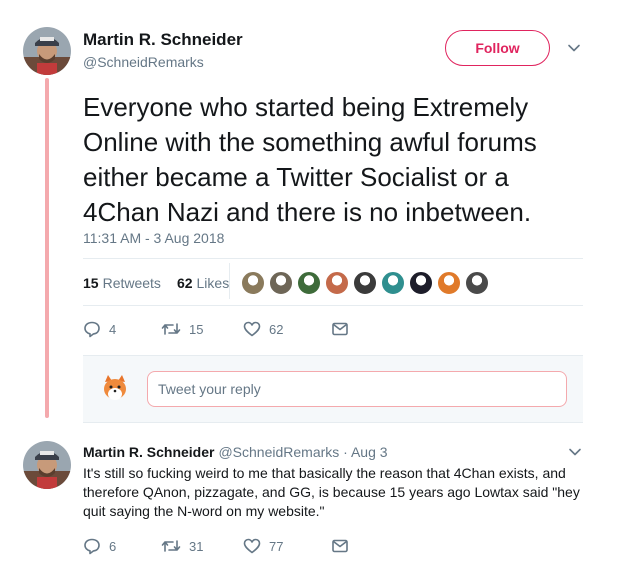  I want to click on reply-input: Tweet your reply, so click(357, 389).